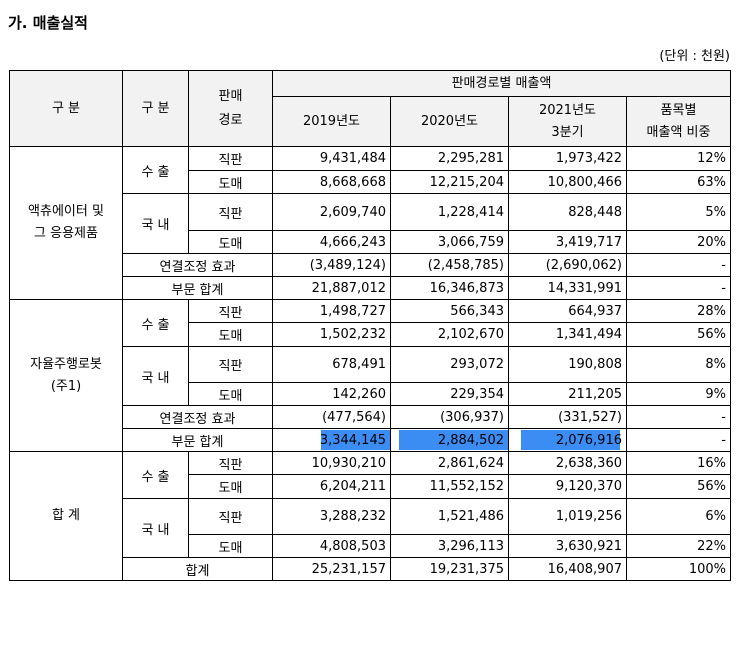  Describe the element at coordinates (331, 394) in the screenshot. I see `value-2019: 142,260` at that location.